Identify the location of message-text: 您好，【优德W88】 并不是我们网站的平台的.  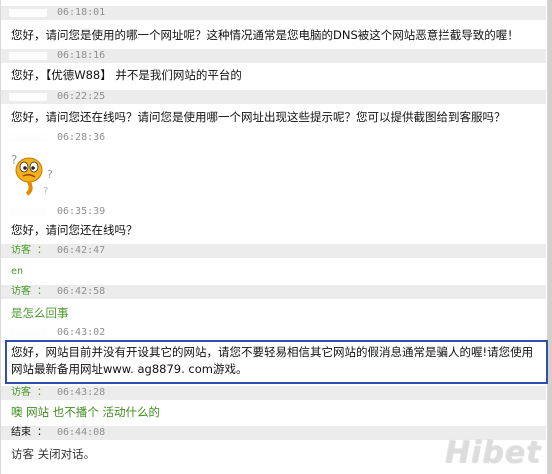
(126, 75).